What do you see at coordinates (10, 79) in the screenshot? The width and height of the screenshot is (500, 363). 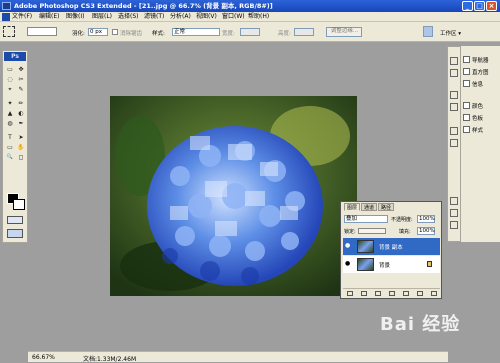 I see `lasso-tool-icon: ◌` at bounding box center [10, 79].